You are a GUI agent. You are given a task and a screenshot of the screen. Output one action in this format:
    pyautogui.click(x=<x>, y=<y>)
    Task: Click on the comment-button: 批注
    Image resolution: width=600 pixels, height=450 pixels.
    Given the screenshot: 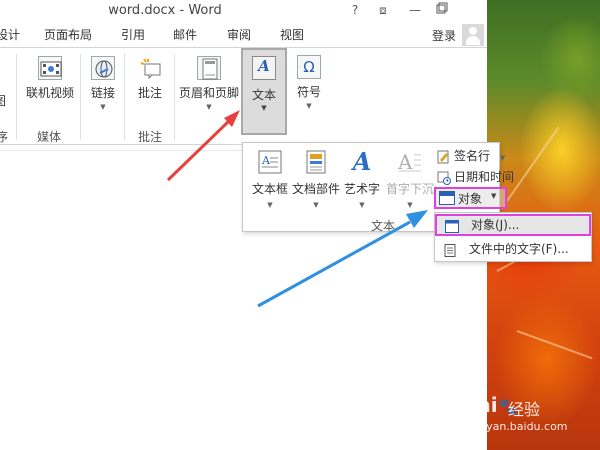 What is the action you would take?
    pyautogui.click(x=150, y=78)
    